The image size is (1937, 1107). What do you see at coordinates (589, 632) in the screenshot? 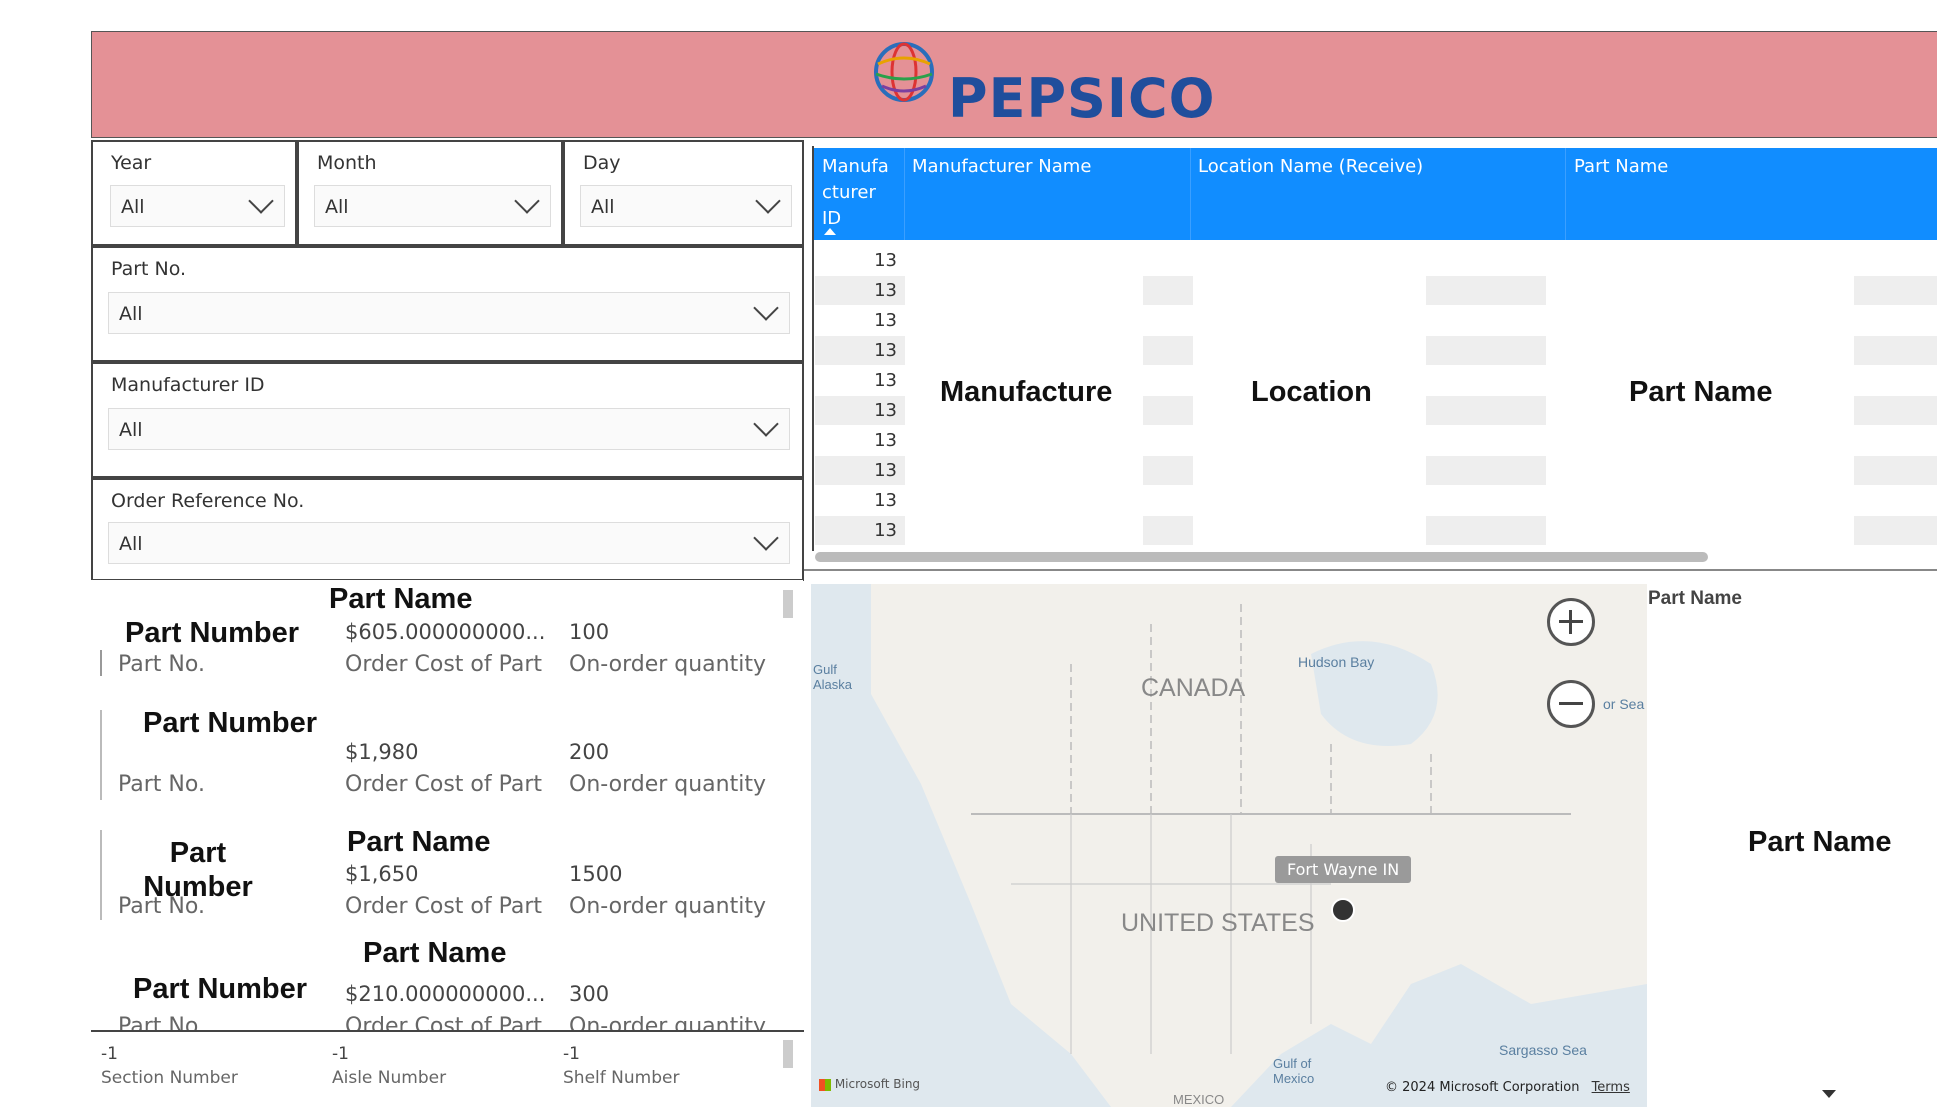
I see `card-quantity: 100` at bounding box center [589, 632].